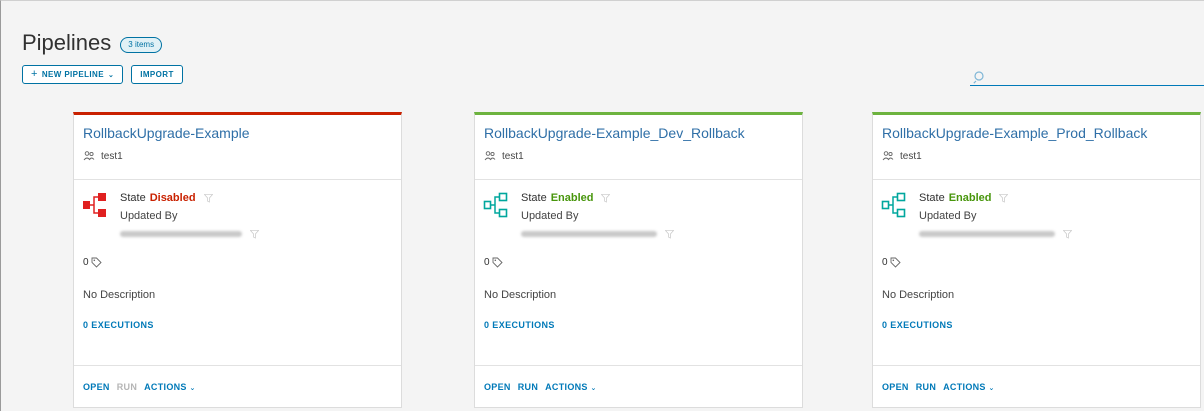  I want to click on search-bar, so click(1087, 77).